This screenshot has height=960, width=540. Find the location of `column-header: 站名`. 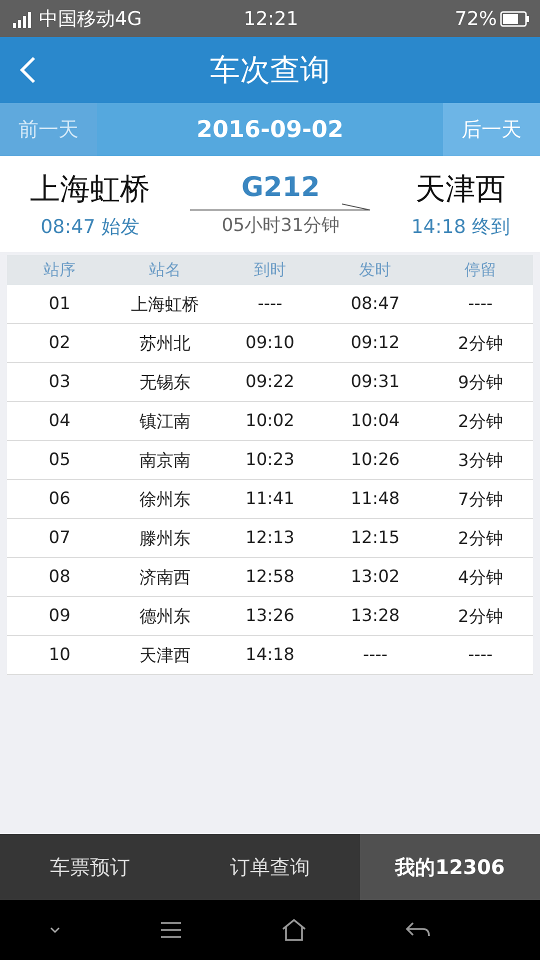

column-header: 站名 is located at coordinates (165, 270).